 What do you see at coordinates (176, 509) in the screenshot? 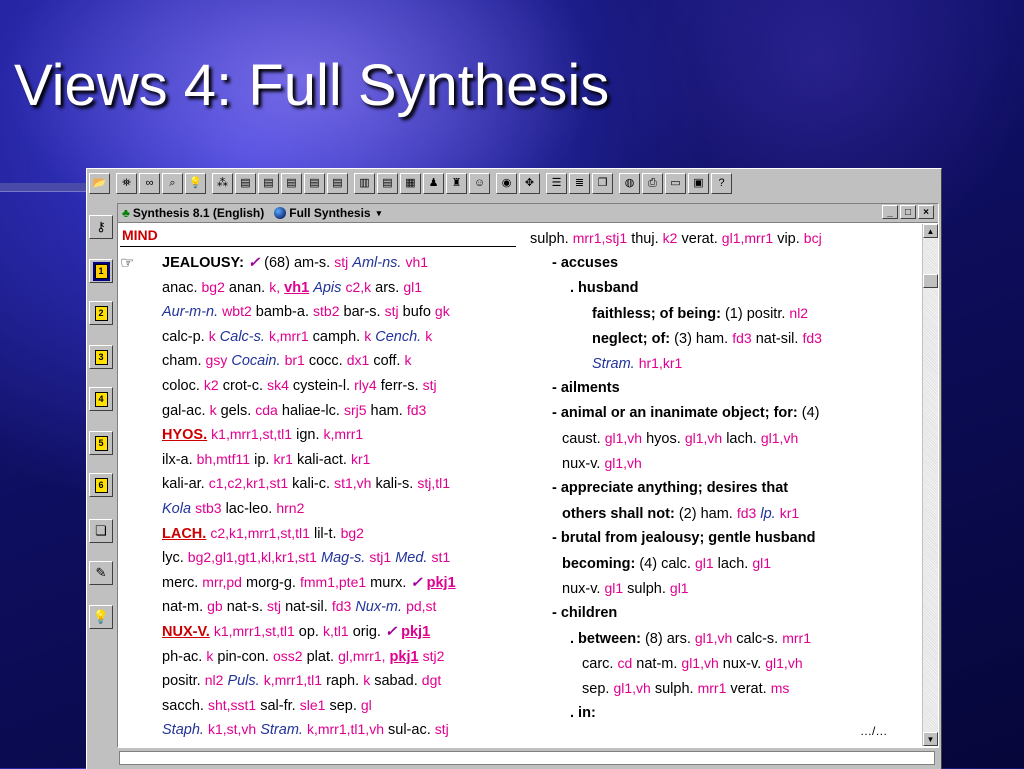
I see `remedy-text: Kola` at bounding box center [176, 509].